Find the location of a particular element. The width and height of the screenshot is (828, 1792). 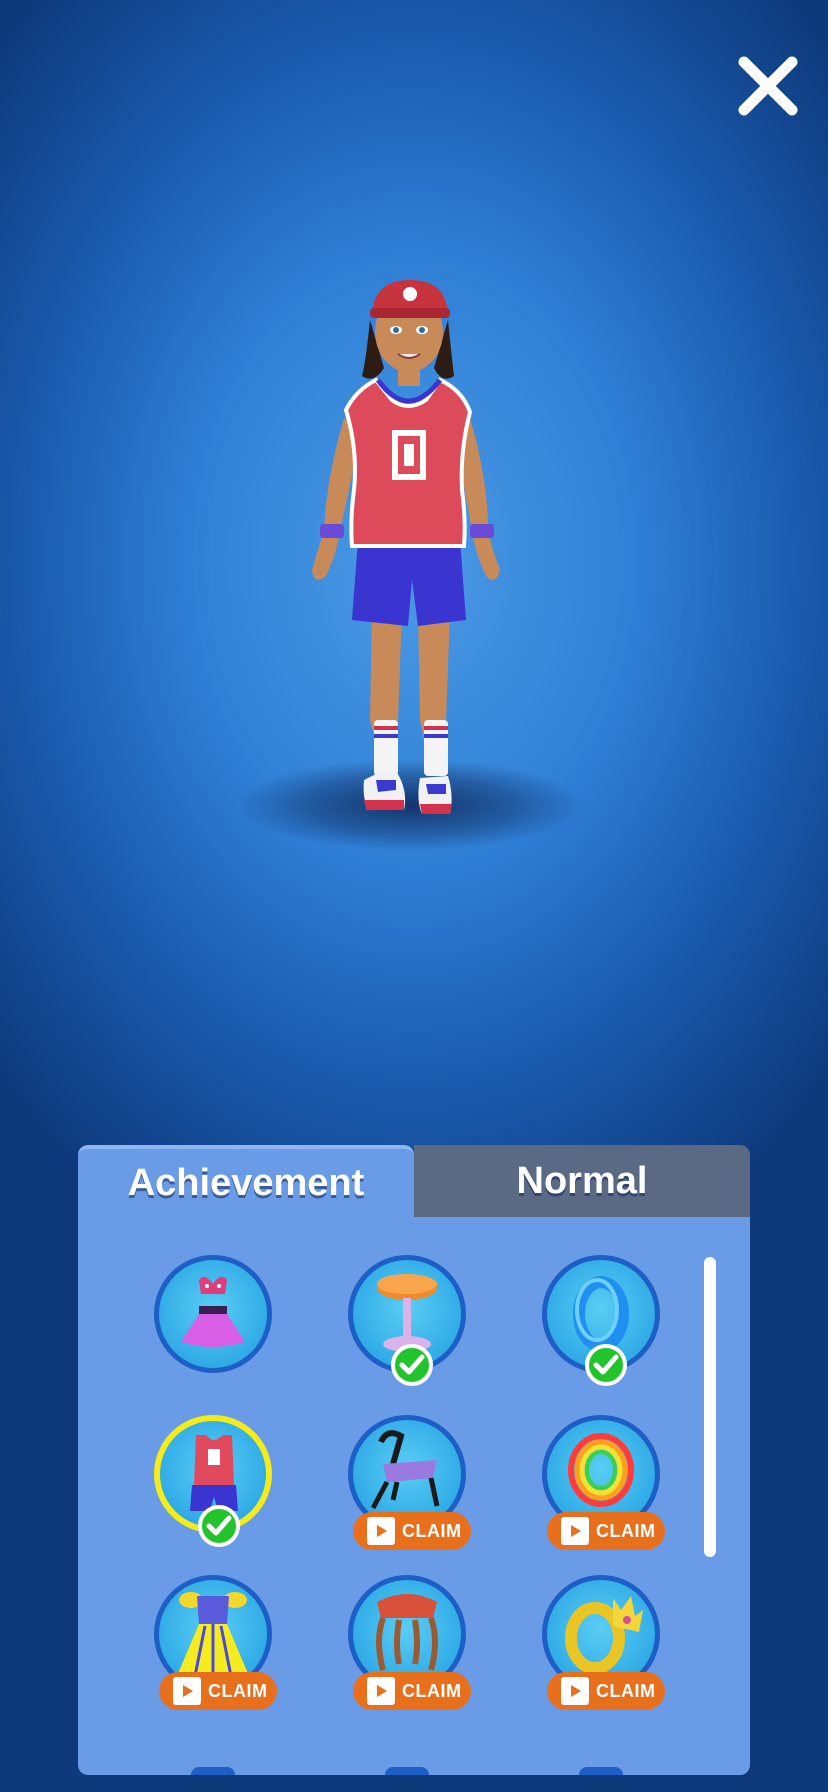

scrollbar is located at coordinates (710, 1407).